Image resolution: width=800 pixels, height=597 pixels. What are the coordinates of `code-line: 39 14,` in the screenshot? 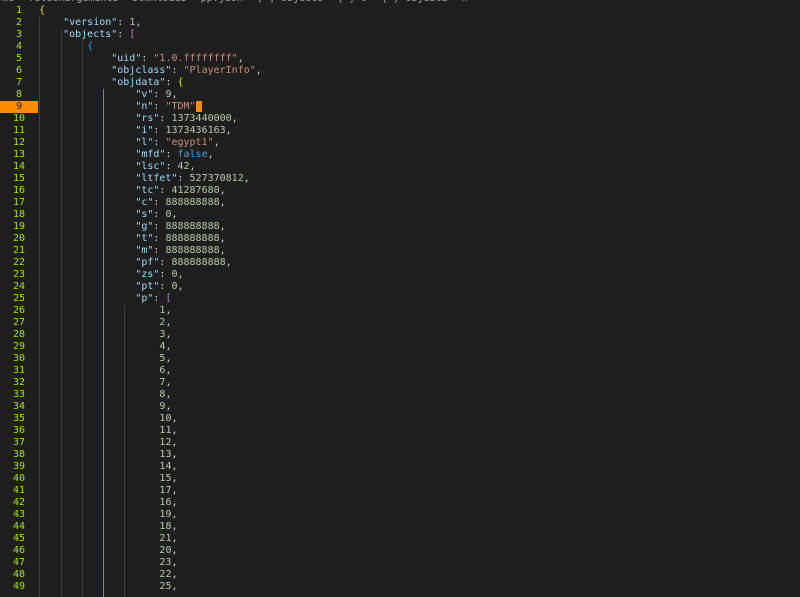 It's located at (400, 467).